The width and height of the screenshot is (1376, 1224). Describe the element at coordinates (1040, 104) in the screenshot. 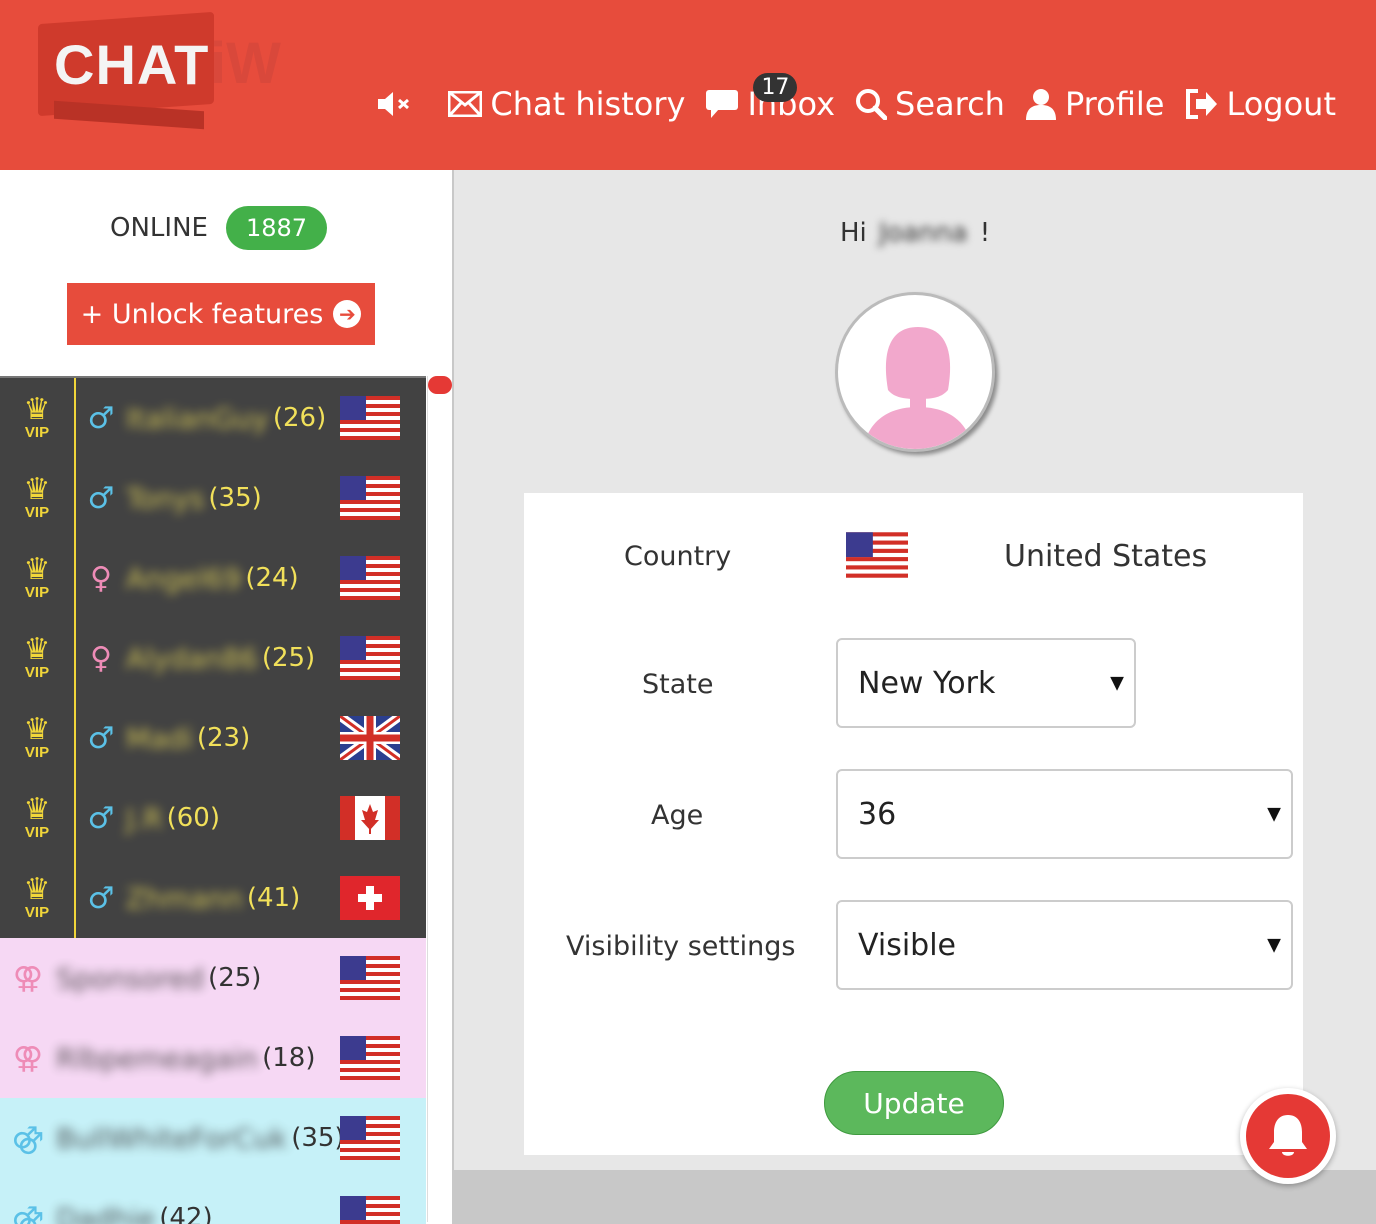

I see `user-icon` at that location.